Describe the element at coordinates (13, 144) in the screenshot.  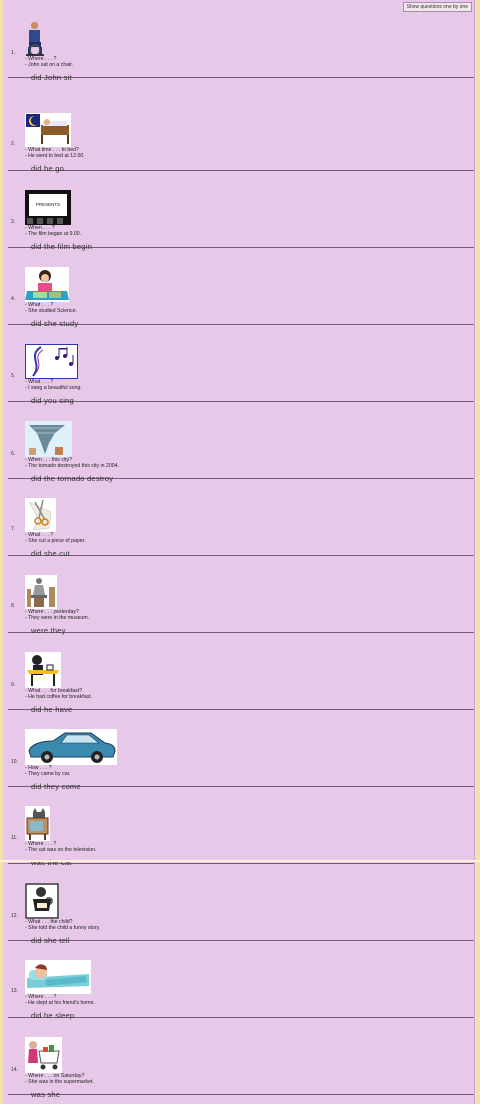
I see `question-number: 2.` at that location.